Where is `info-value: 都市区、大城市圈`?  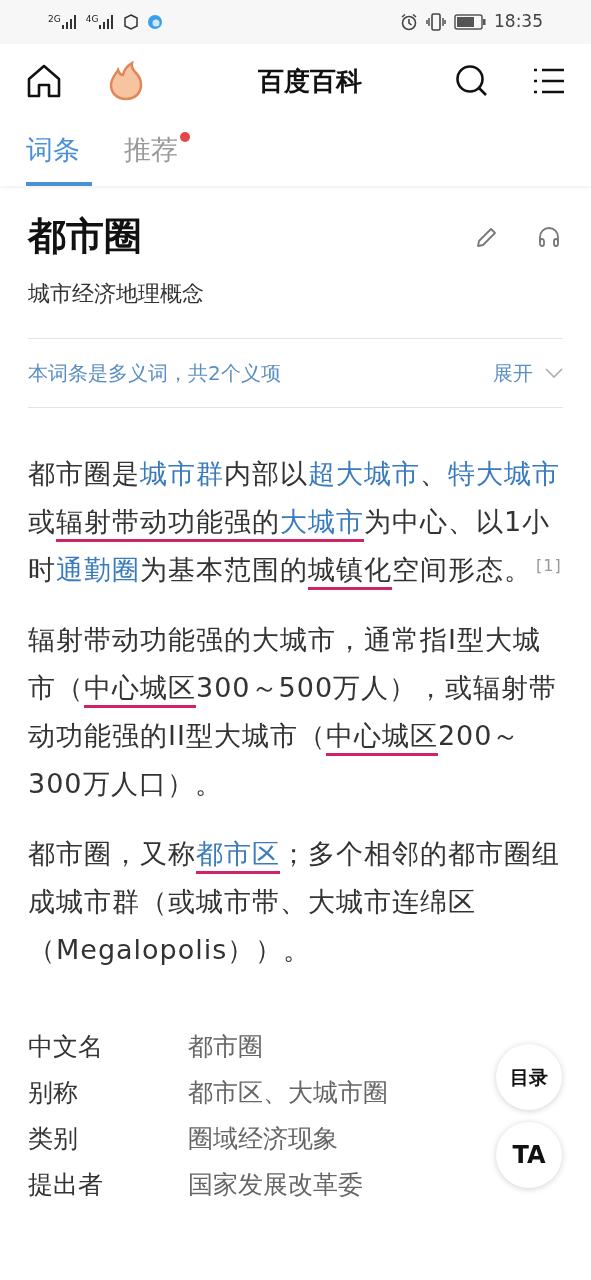
info-value: 都市区、大城市圈 is located at coordinates (288, 1093).